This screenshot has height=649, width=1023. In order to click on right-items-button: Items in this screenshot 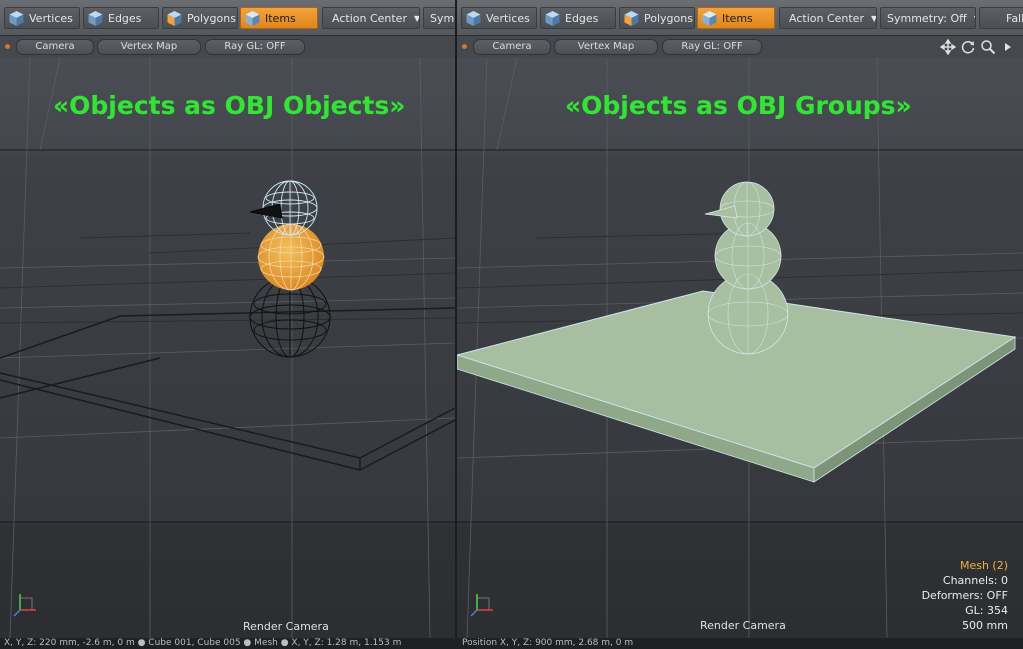, I will do `click(736, 18)`.